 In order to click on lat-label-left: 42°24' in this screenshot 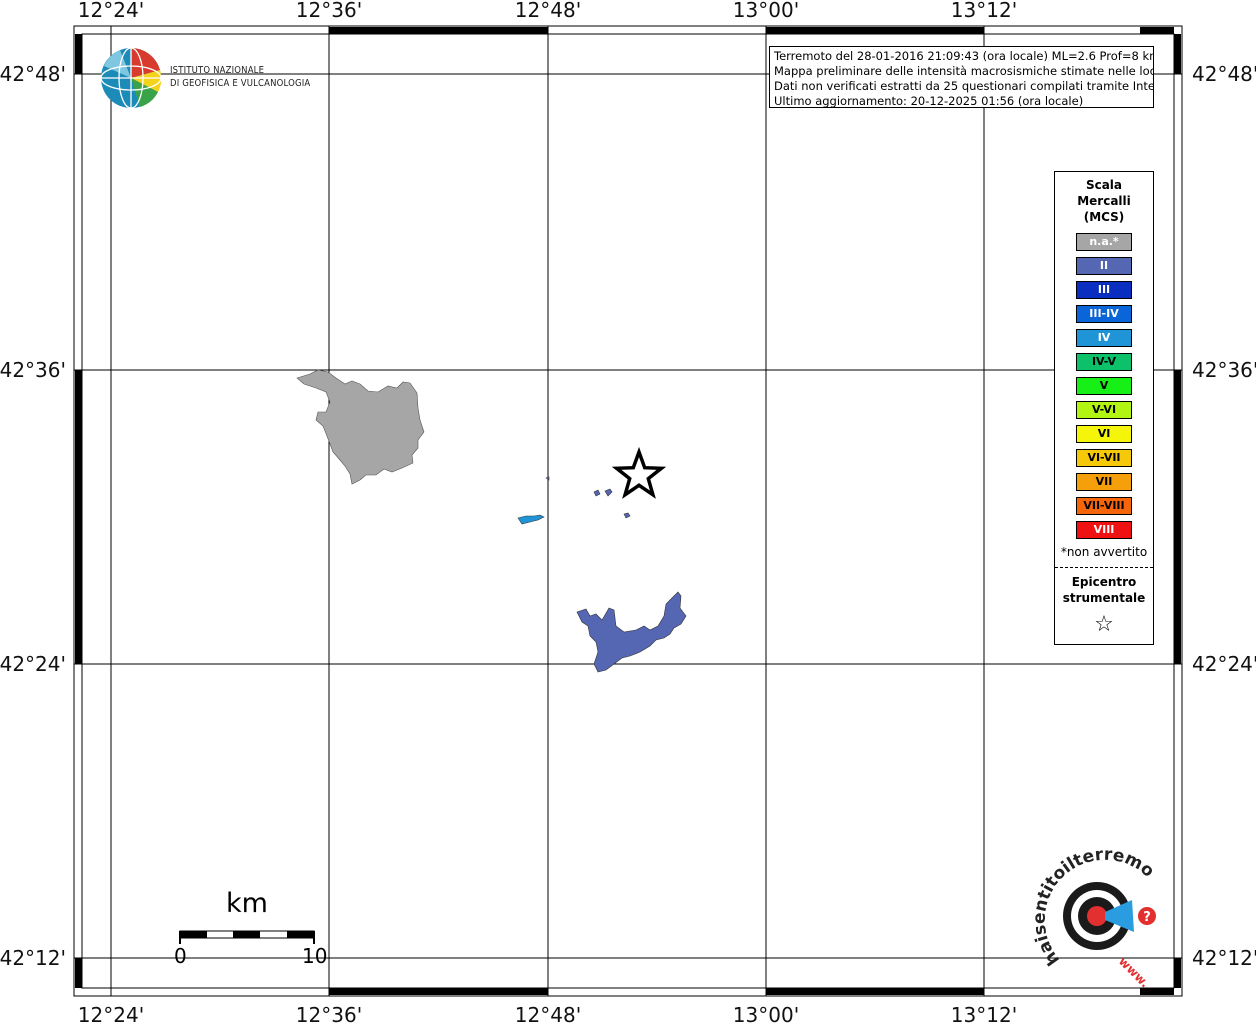, I will do `click(33, 664)`.